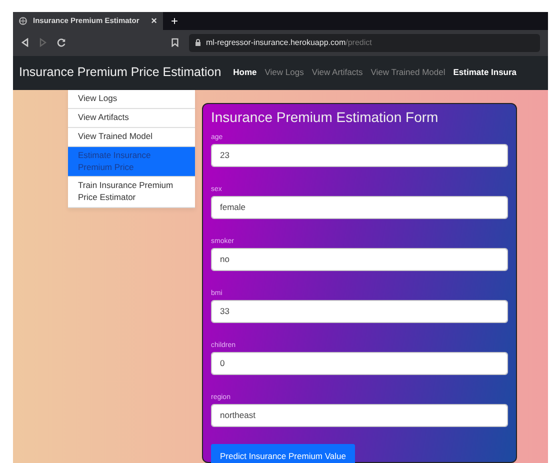 The height and width of the screenshot is (463, 555). What do you see at coordinates (131, 118) in the screenshot?
I see `dropdown-item: View Artifacts` at bounding box center [131, 118].